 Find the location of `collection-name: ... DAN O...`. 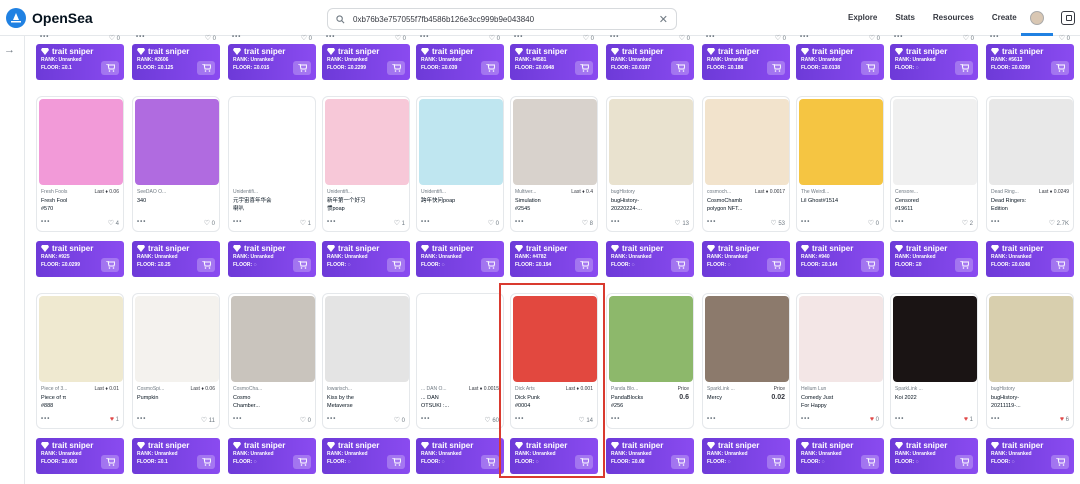

collection-name: ... DAN O... is located at coordinates (434, 389).